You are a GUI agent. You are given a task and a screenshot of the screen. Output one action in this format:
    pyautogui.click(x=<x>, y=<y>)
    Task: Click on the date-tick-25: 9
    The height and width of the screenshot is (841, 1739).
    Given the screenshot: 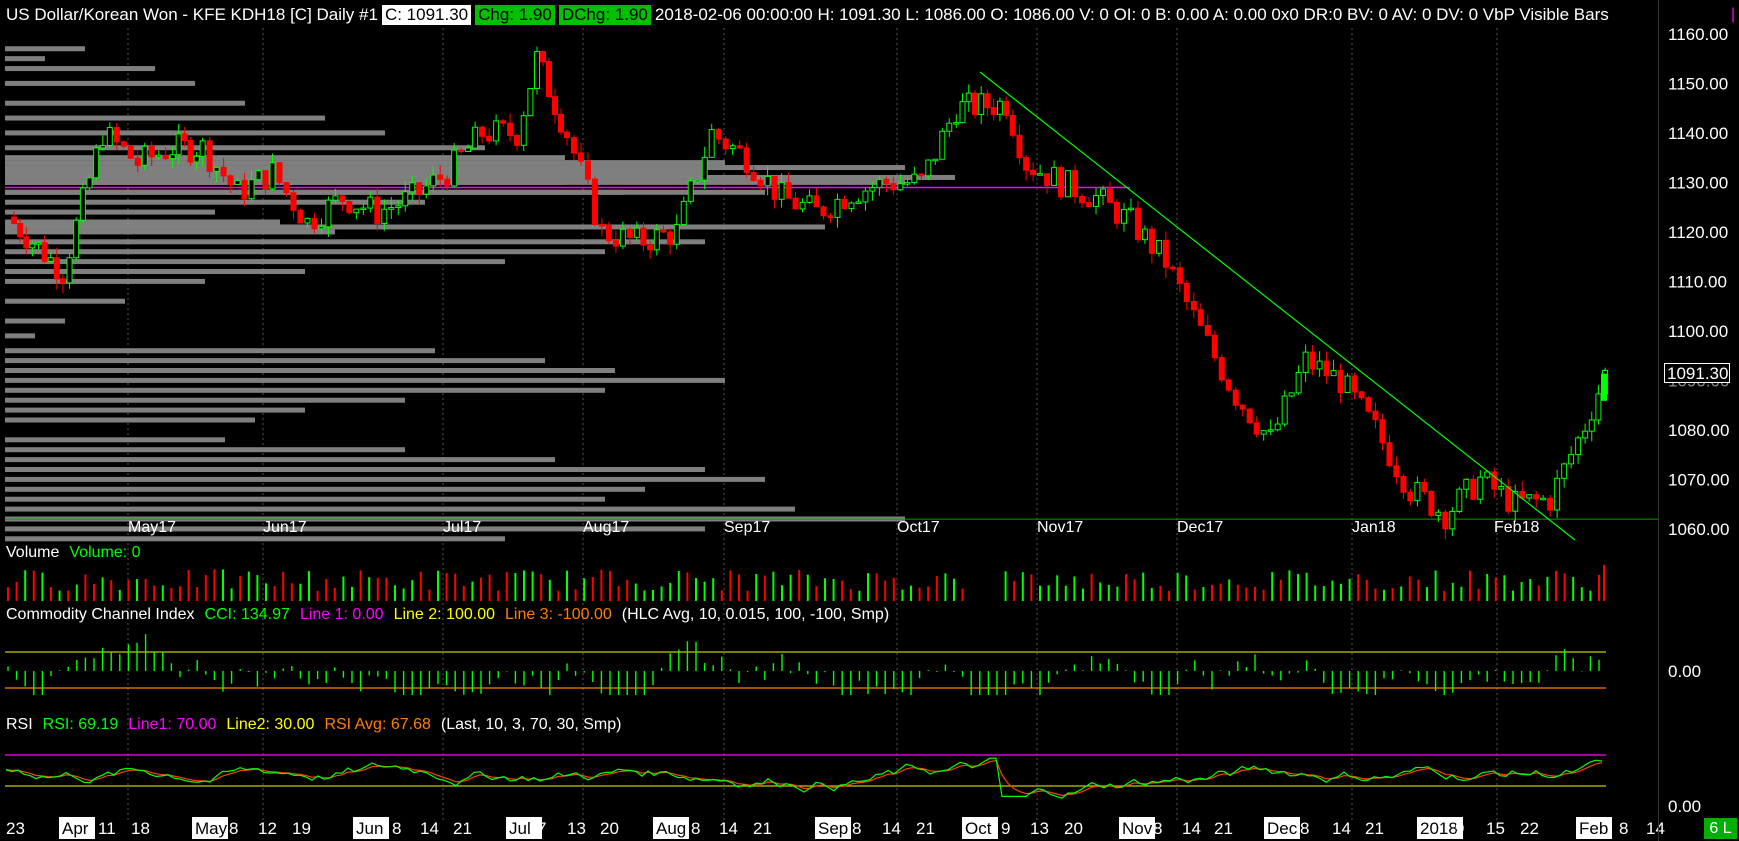 What is the action you would take?
    pyautogui.click(x=1005, y=828)
    